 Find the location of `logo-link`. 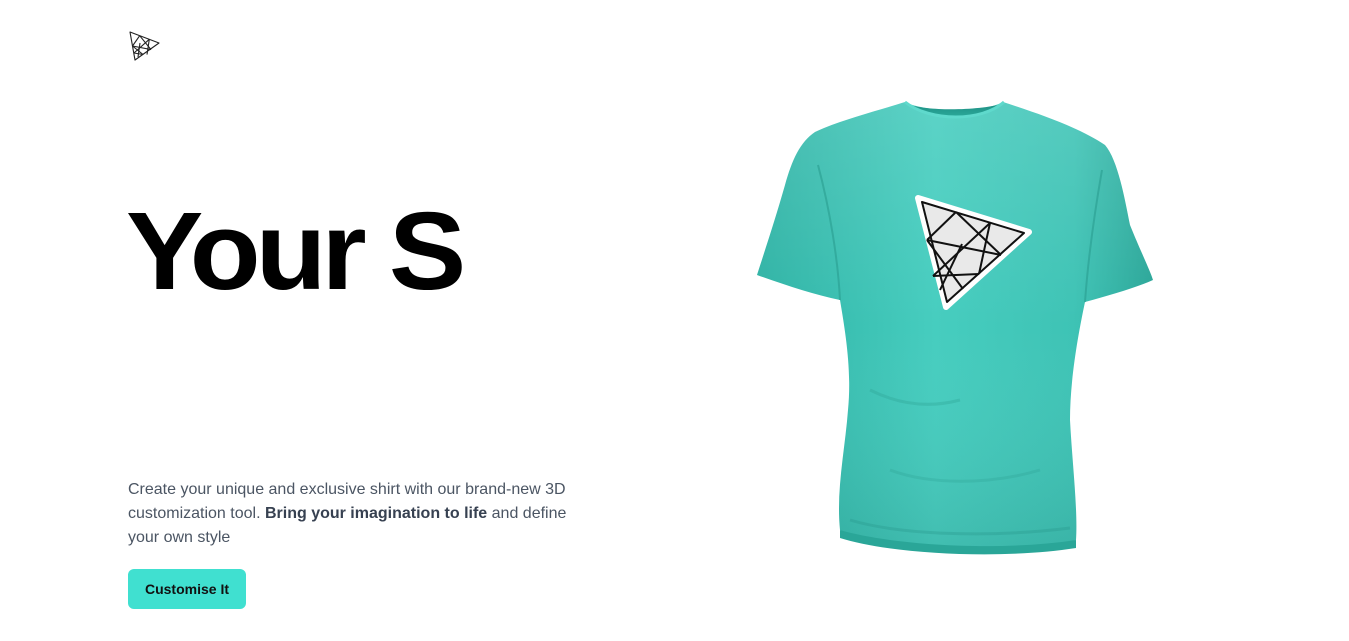

logo-link is located at coordinates (144, 46).